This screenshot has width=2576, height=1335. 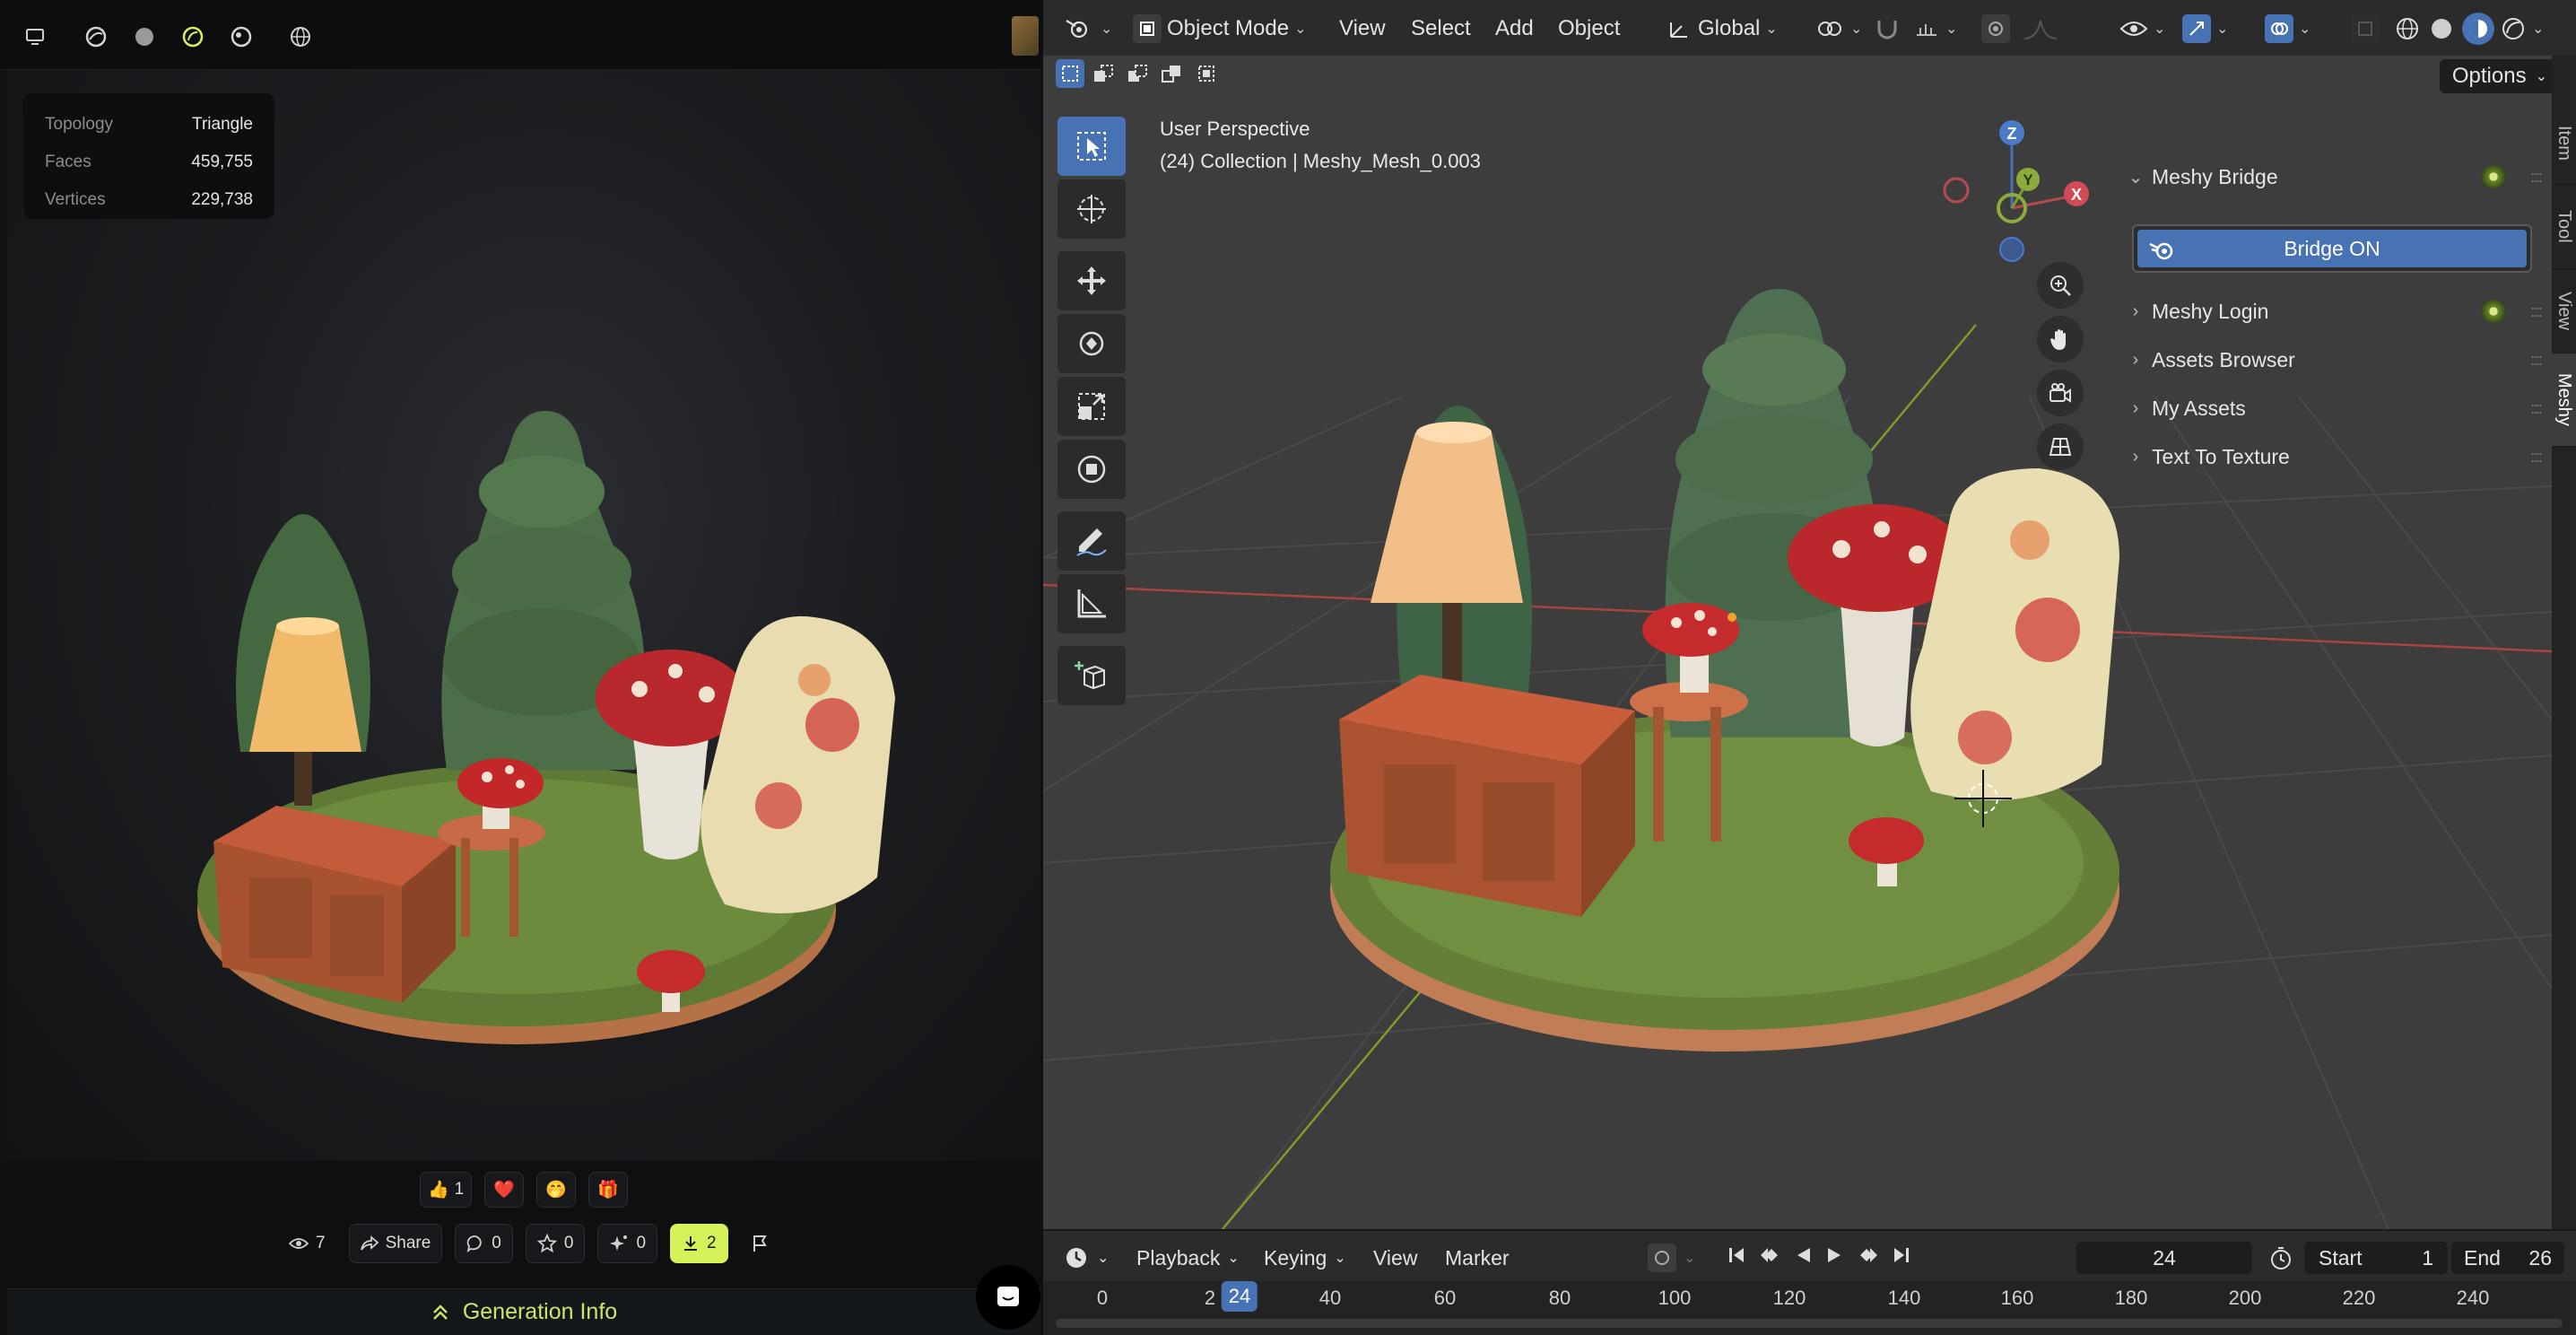 I want to click on shading-material, so click(x=2478, y=29).